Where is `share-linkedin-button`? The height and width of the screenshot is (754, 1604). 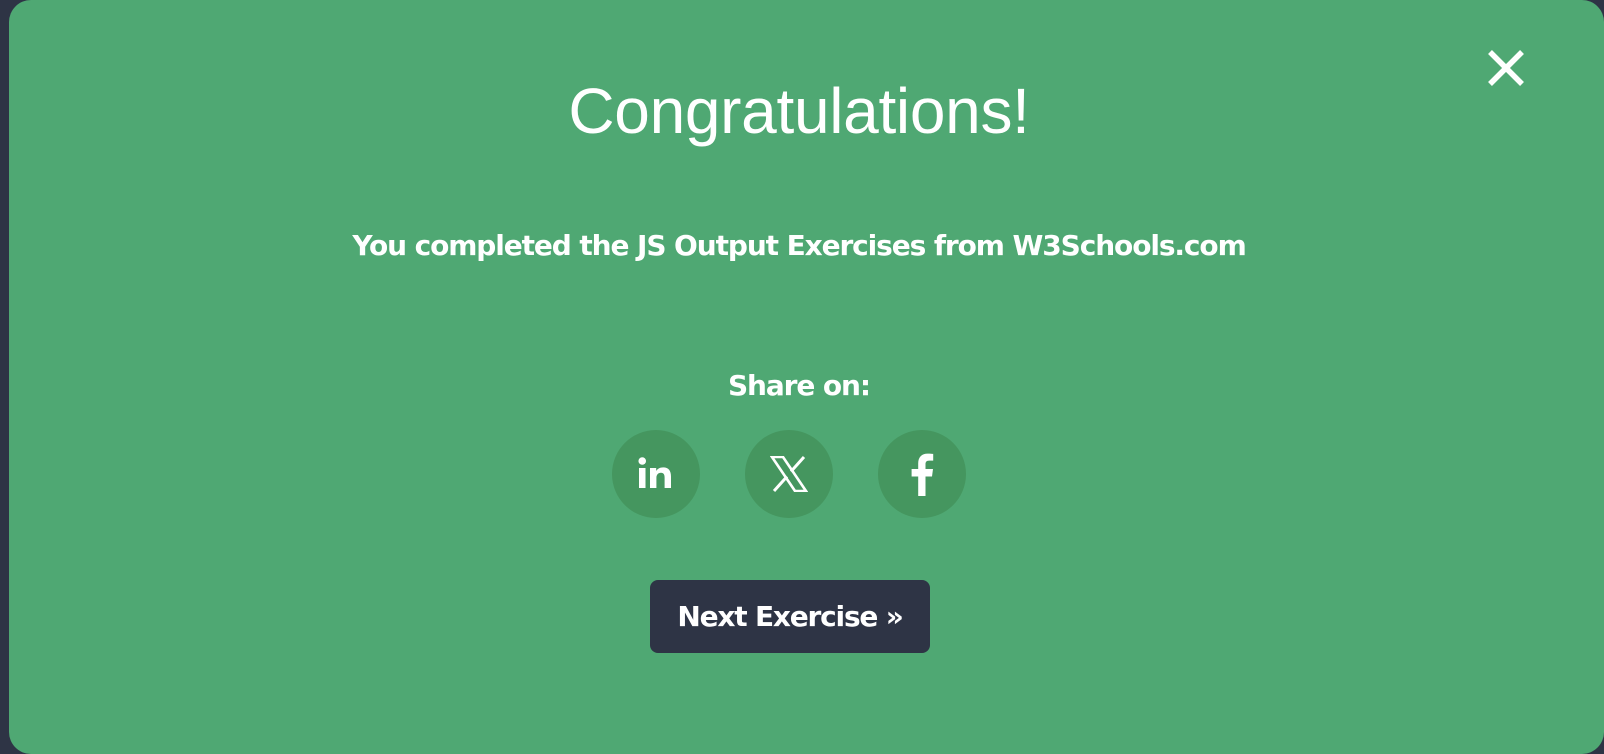
share-linkedin-button is located at coordinates (656, 474).